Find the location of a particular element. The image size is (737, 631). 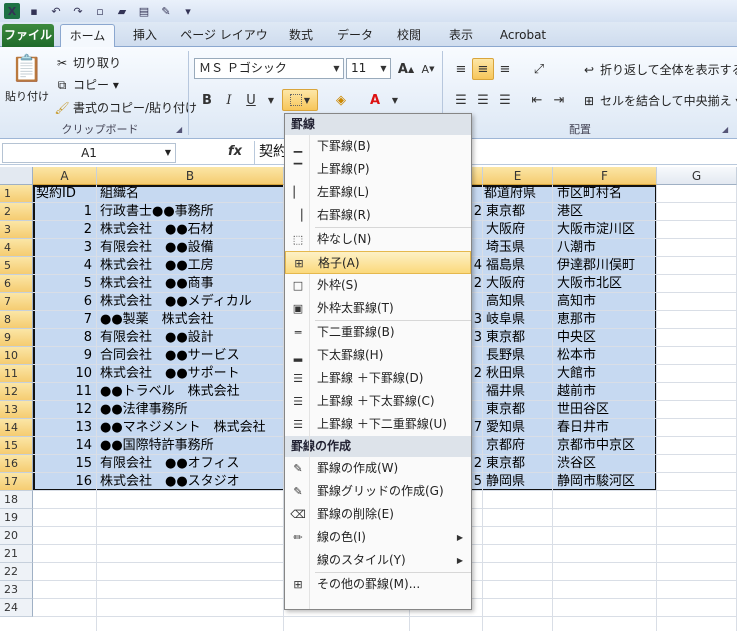

cell-org: 株式会社 ●●サポート is located at coordinates (191, 374).